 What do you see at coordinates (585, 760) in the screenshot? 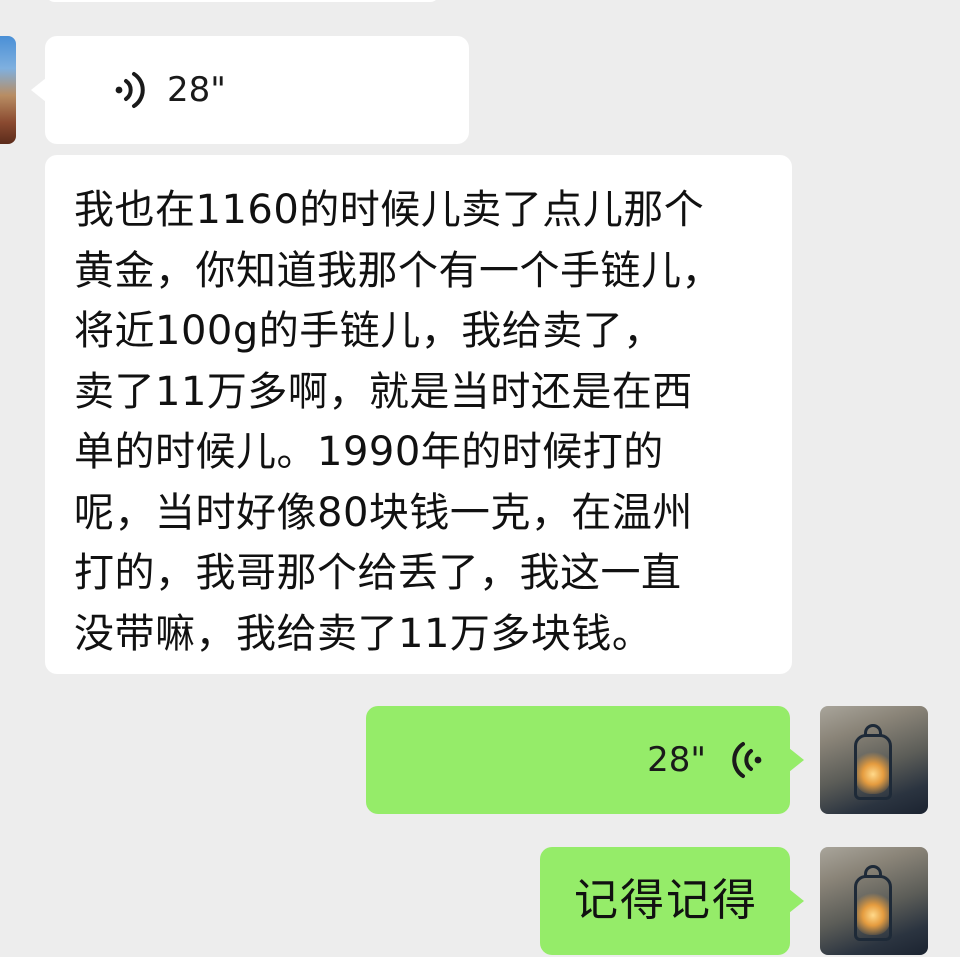
I see `outgoing-voice-message: 28"` at bounding box center [585, 760].